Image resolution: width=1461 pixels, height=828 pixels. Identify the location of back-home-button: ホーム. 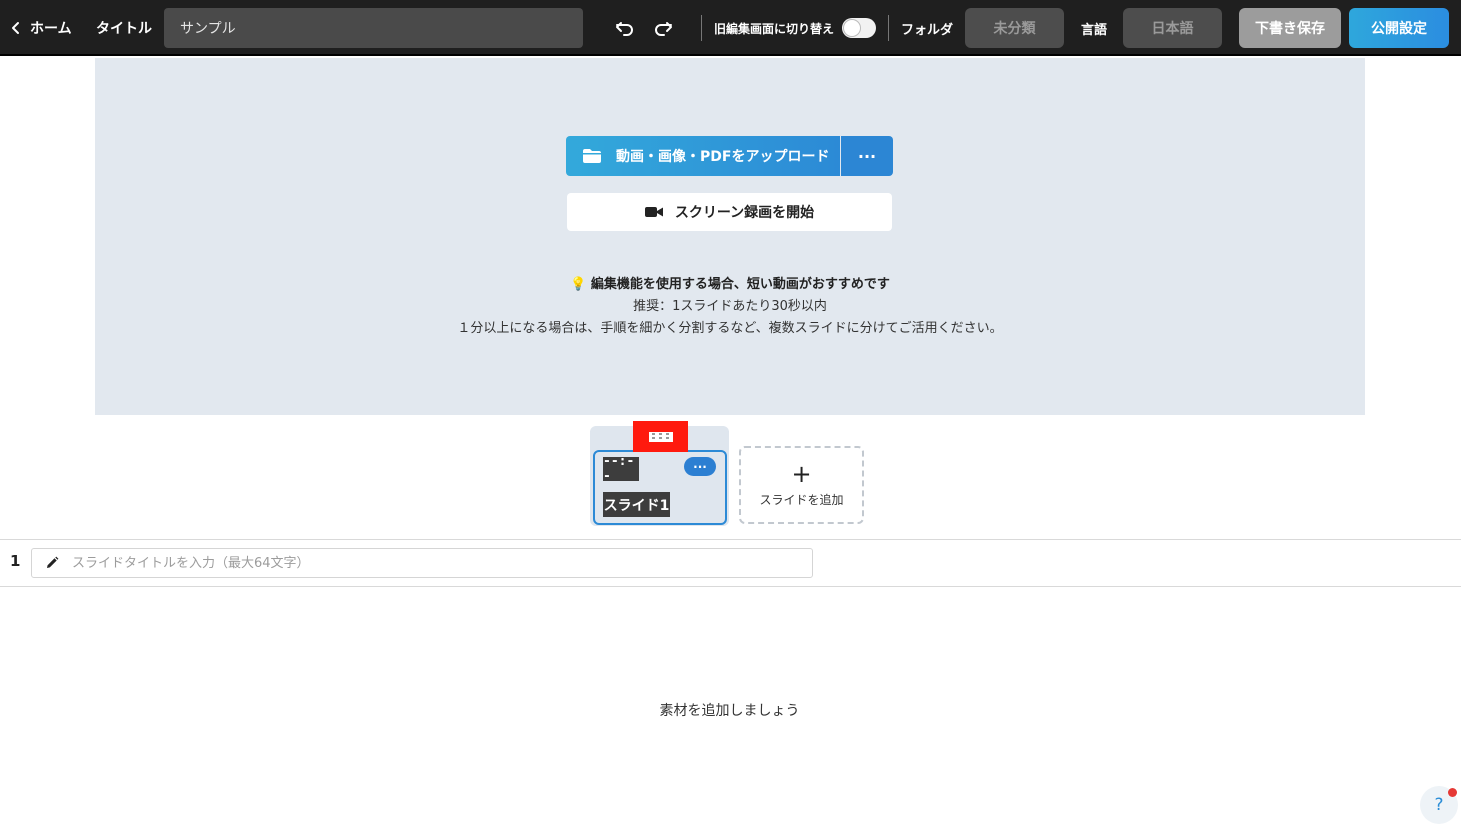
(41, 28).